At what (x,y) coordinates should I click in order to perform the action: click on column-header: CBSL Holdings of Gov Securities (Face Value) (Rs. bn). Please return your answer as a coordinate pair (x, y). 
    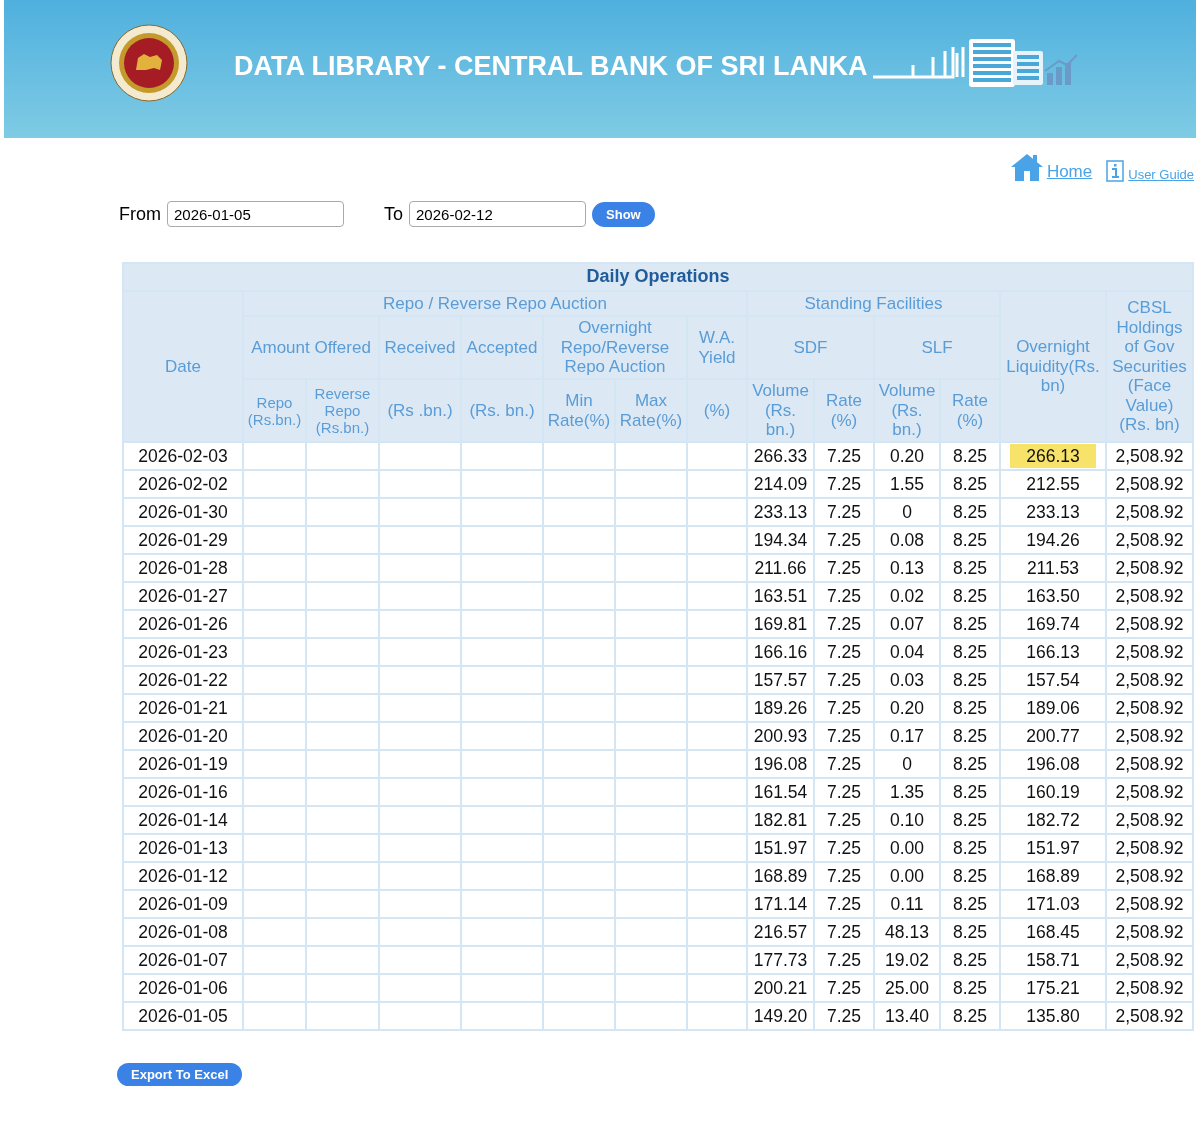
    Looking at the image, I should click on (1150, 366).